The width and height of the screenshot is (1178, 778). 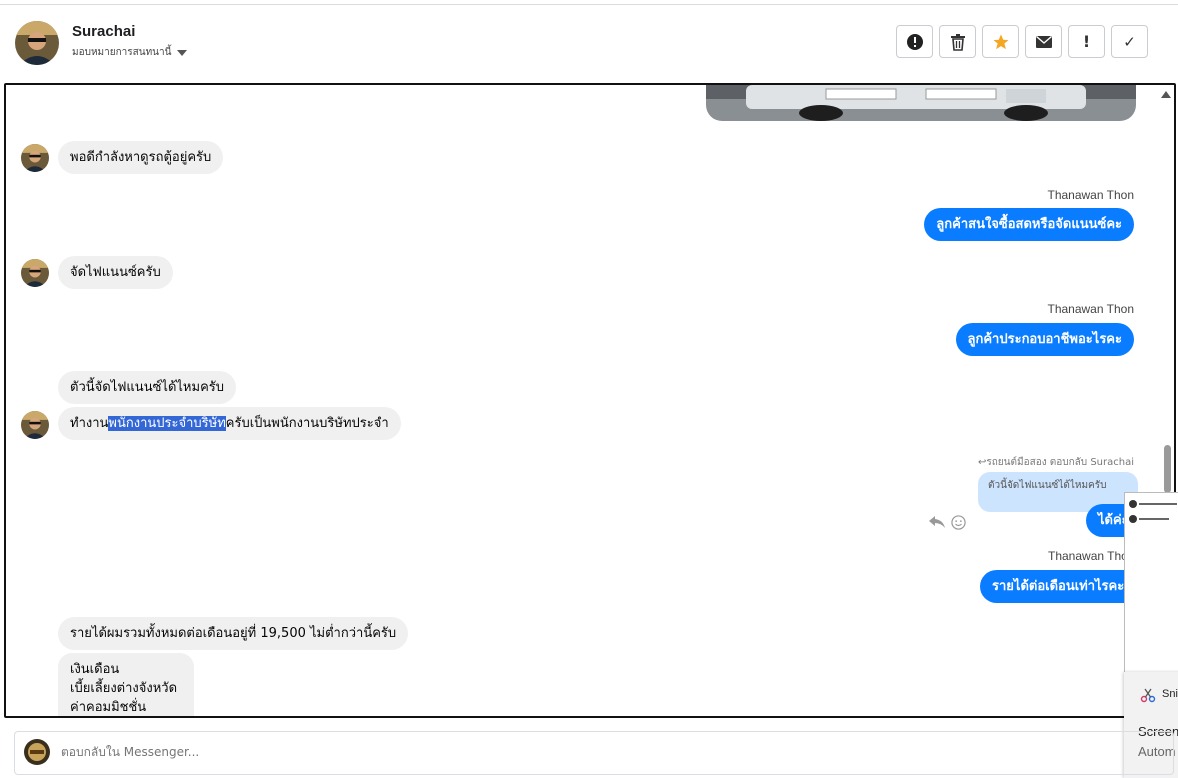 What do you see at coordinates (921, 103) in the screenshot?
I see `car-photo-attachment` at bounding box center [921, 103].